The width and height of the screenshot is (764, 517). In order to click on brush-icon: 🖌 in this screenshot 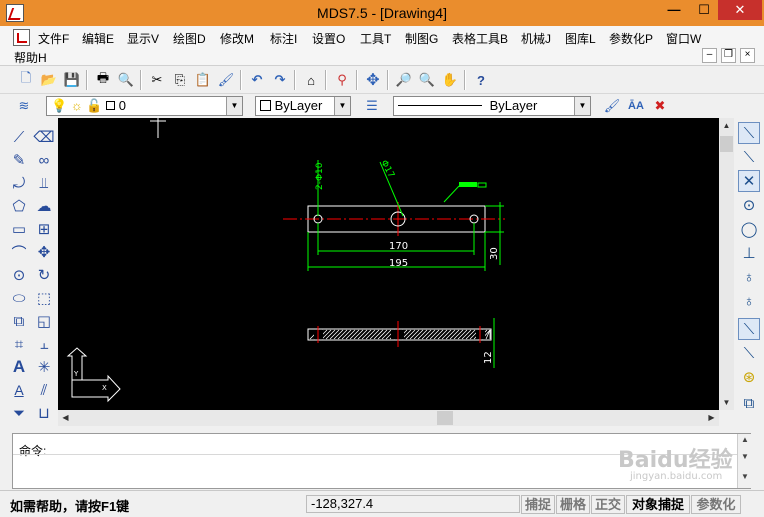, I will do `click(612, 106)`.